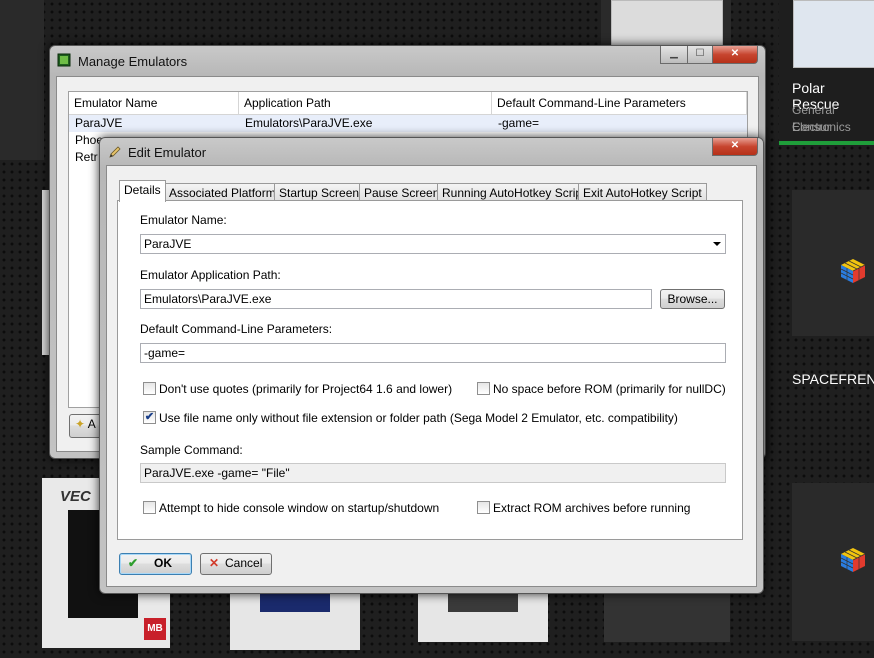  Describe the element at coordinates (244, 563) in the screenshot. I see `cancel-label: Cancel` at that location.